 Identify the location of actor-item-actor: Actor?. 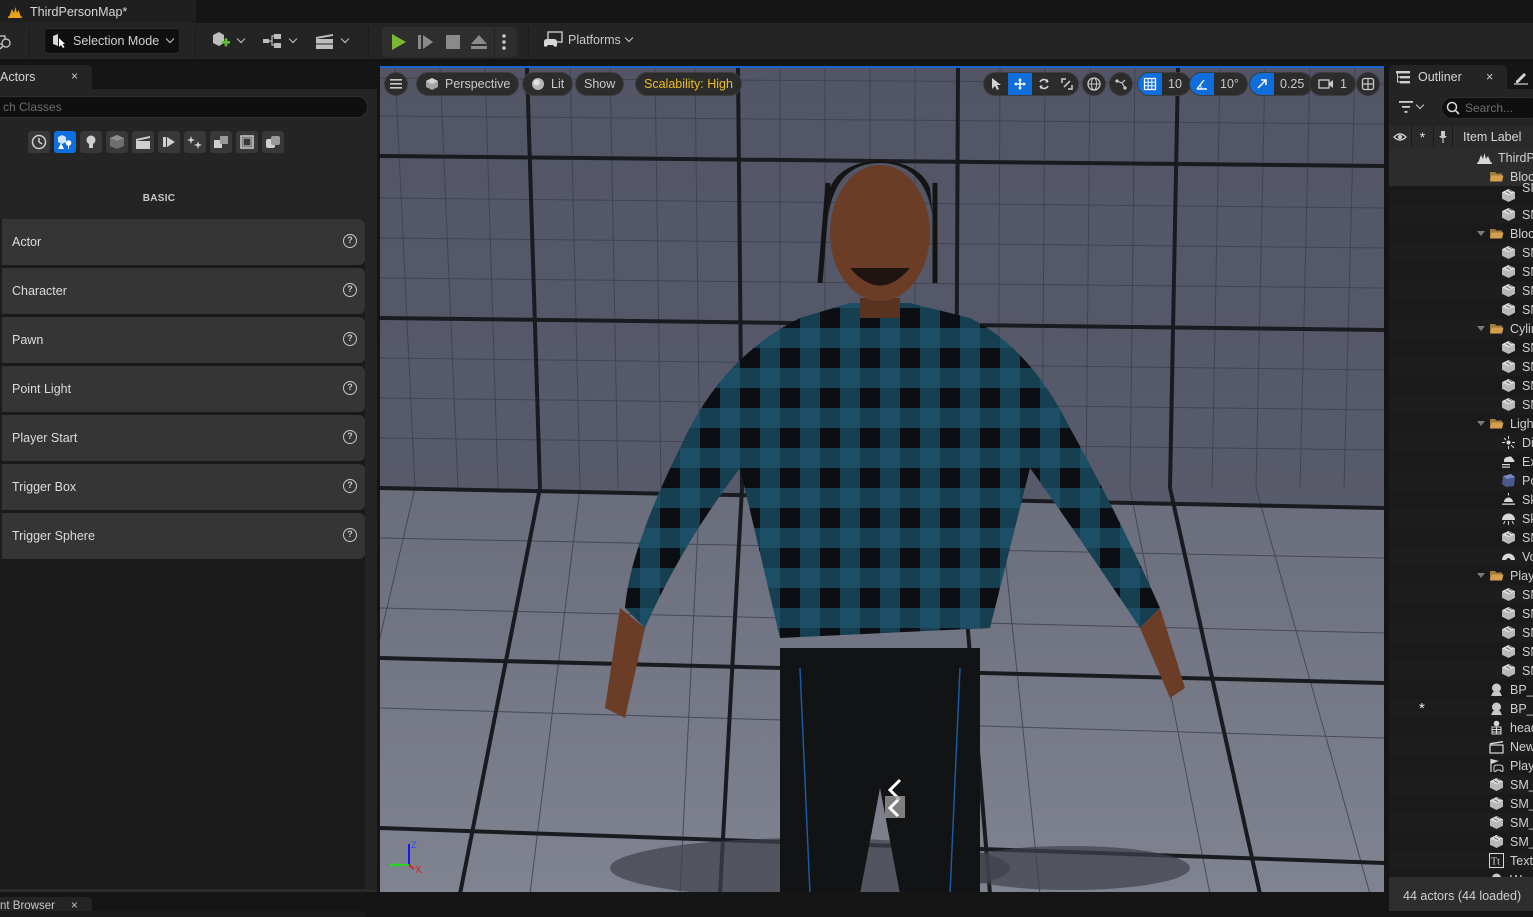
(182, 242).